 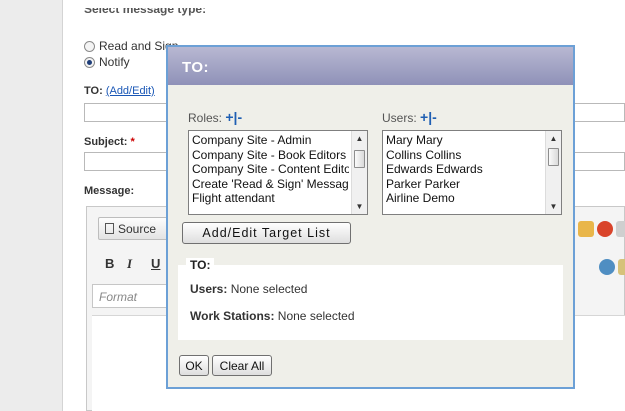 I want to click on subject-label: Subject: *, so click(x=109, y=142).